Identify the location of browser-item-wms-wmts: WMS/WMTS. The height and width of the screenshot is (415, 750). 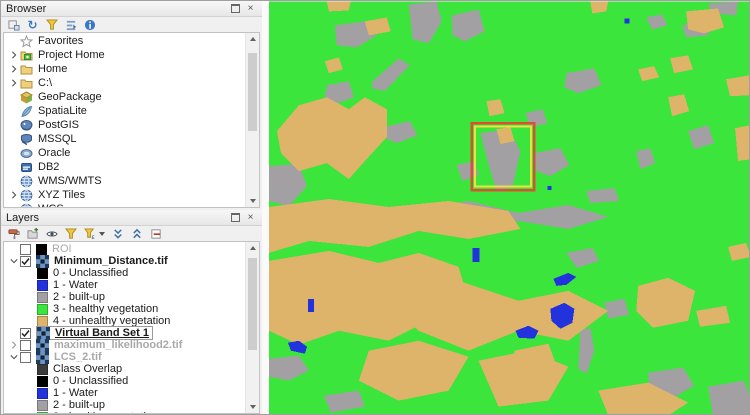
(124, 181).